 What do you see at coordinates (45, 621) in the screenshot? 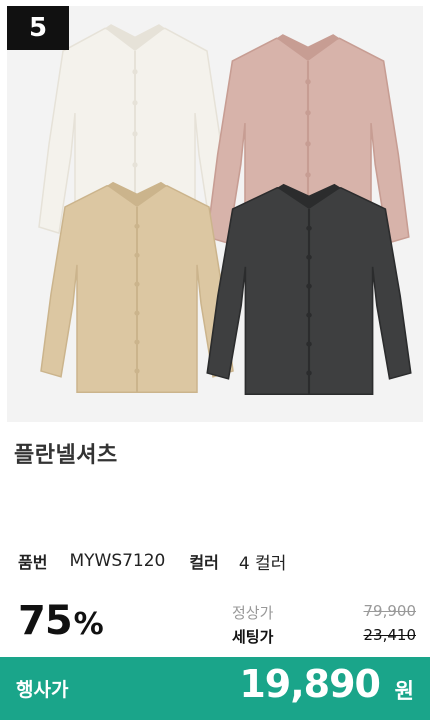
I see `discount-number: 75` at bounding box center [45, 621].